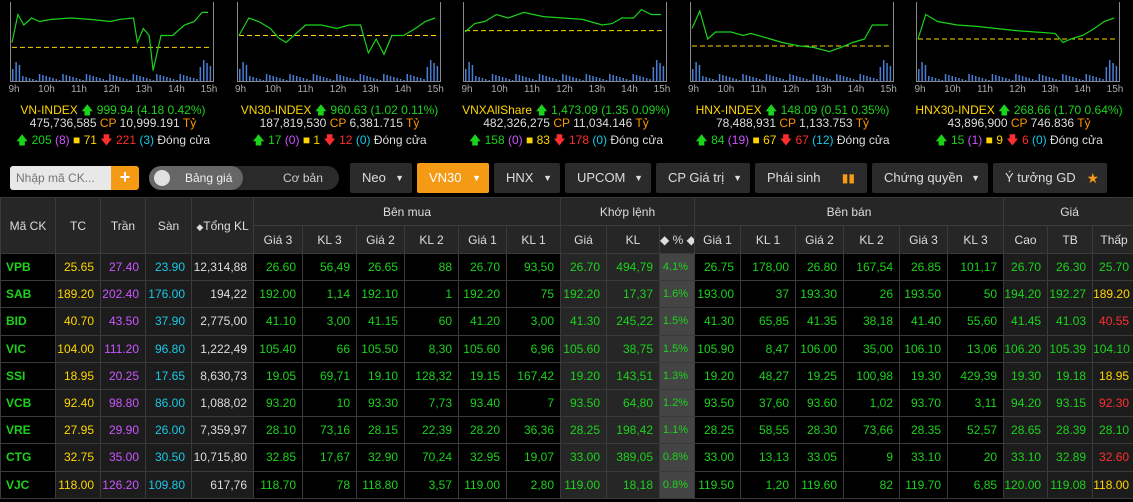 This screenshot has width=1133, height=502. What do you see at coordinates (677, 239) in the screenshot?
I see `col-header-match-pct: ◆ % ◆` at bounding box center [677, 239].